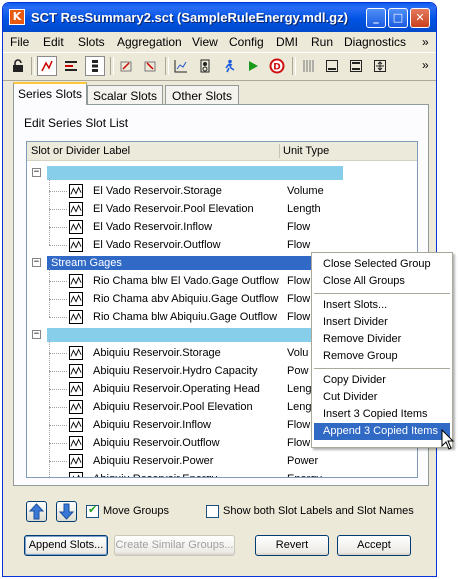  What do you see at coordinates (246, 42) in the screenshot?
I see `menu-config: Config` at bounding box center [246, 42].